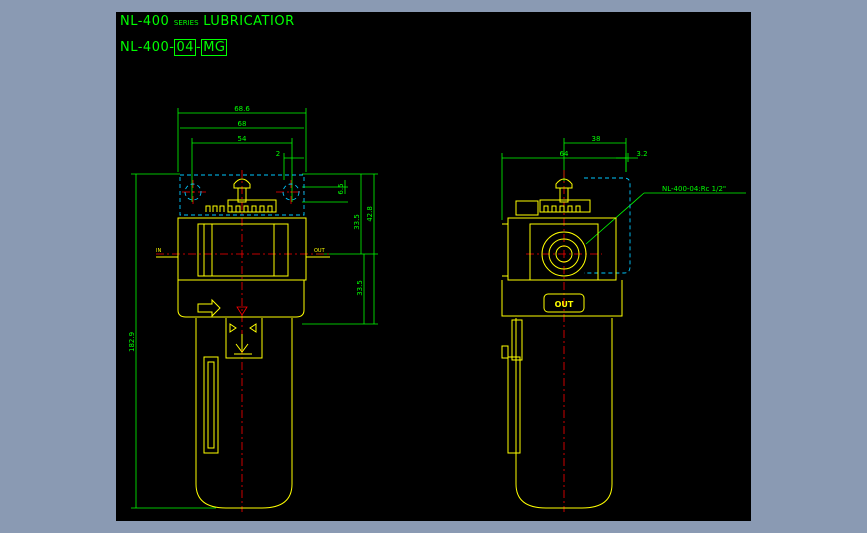  Describe the element at coordinates (278, 154) in the screenshot. I see `dim-2: 2` at that location.